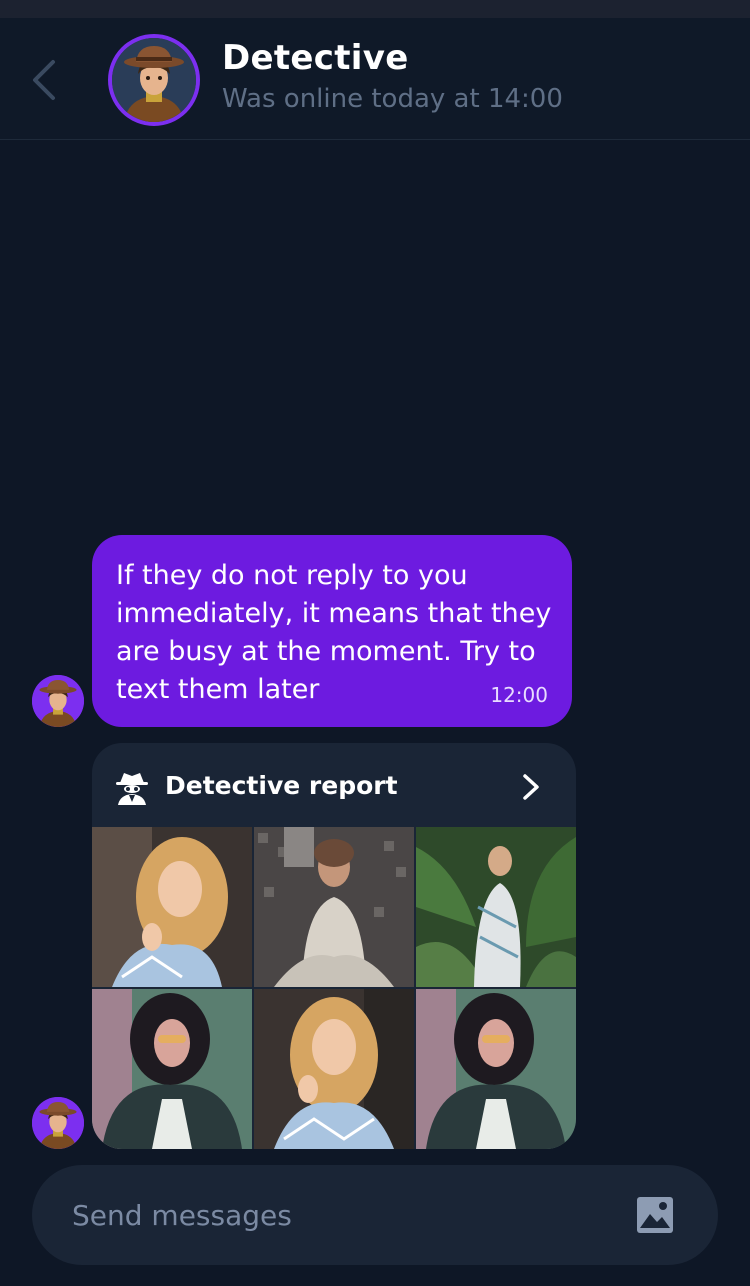  Describe the element at coordinates (375, 9) in the screenshot. I see `status-bar` at that location.